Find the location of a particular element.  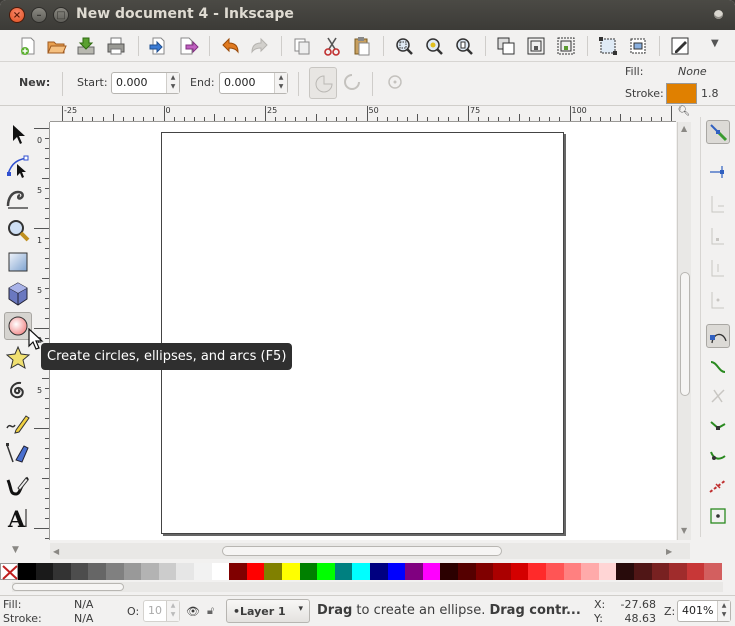

new-document-button is located at coordinates (28, 46).